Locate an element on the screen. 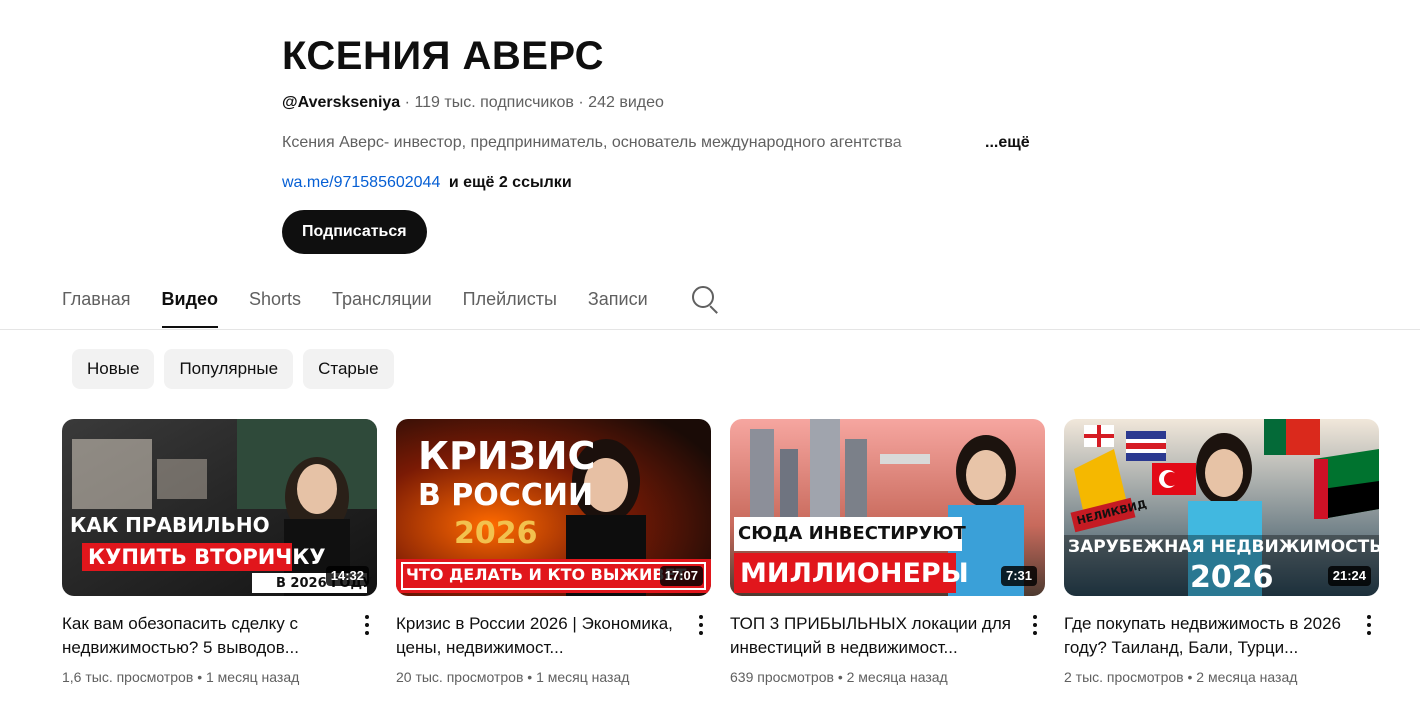 The height and width of the screenshot is (712, 1420). video-meta: 20 тыс. просмотров • 1 месяц назад is located at coordinates (553, 677).